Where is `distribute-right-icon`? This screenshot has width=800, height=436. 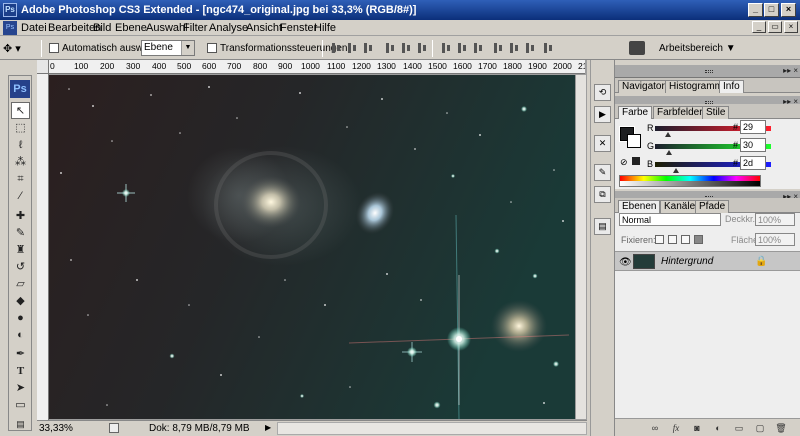
distribute-right-icon is located at coordinates (530, 48).